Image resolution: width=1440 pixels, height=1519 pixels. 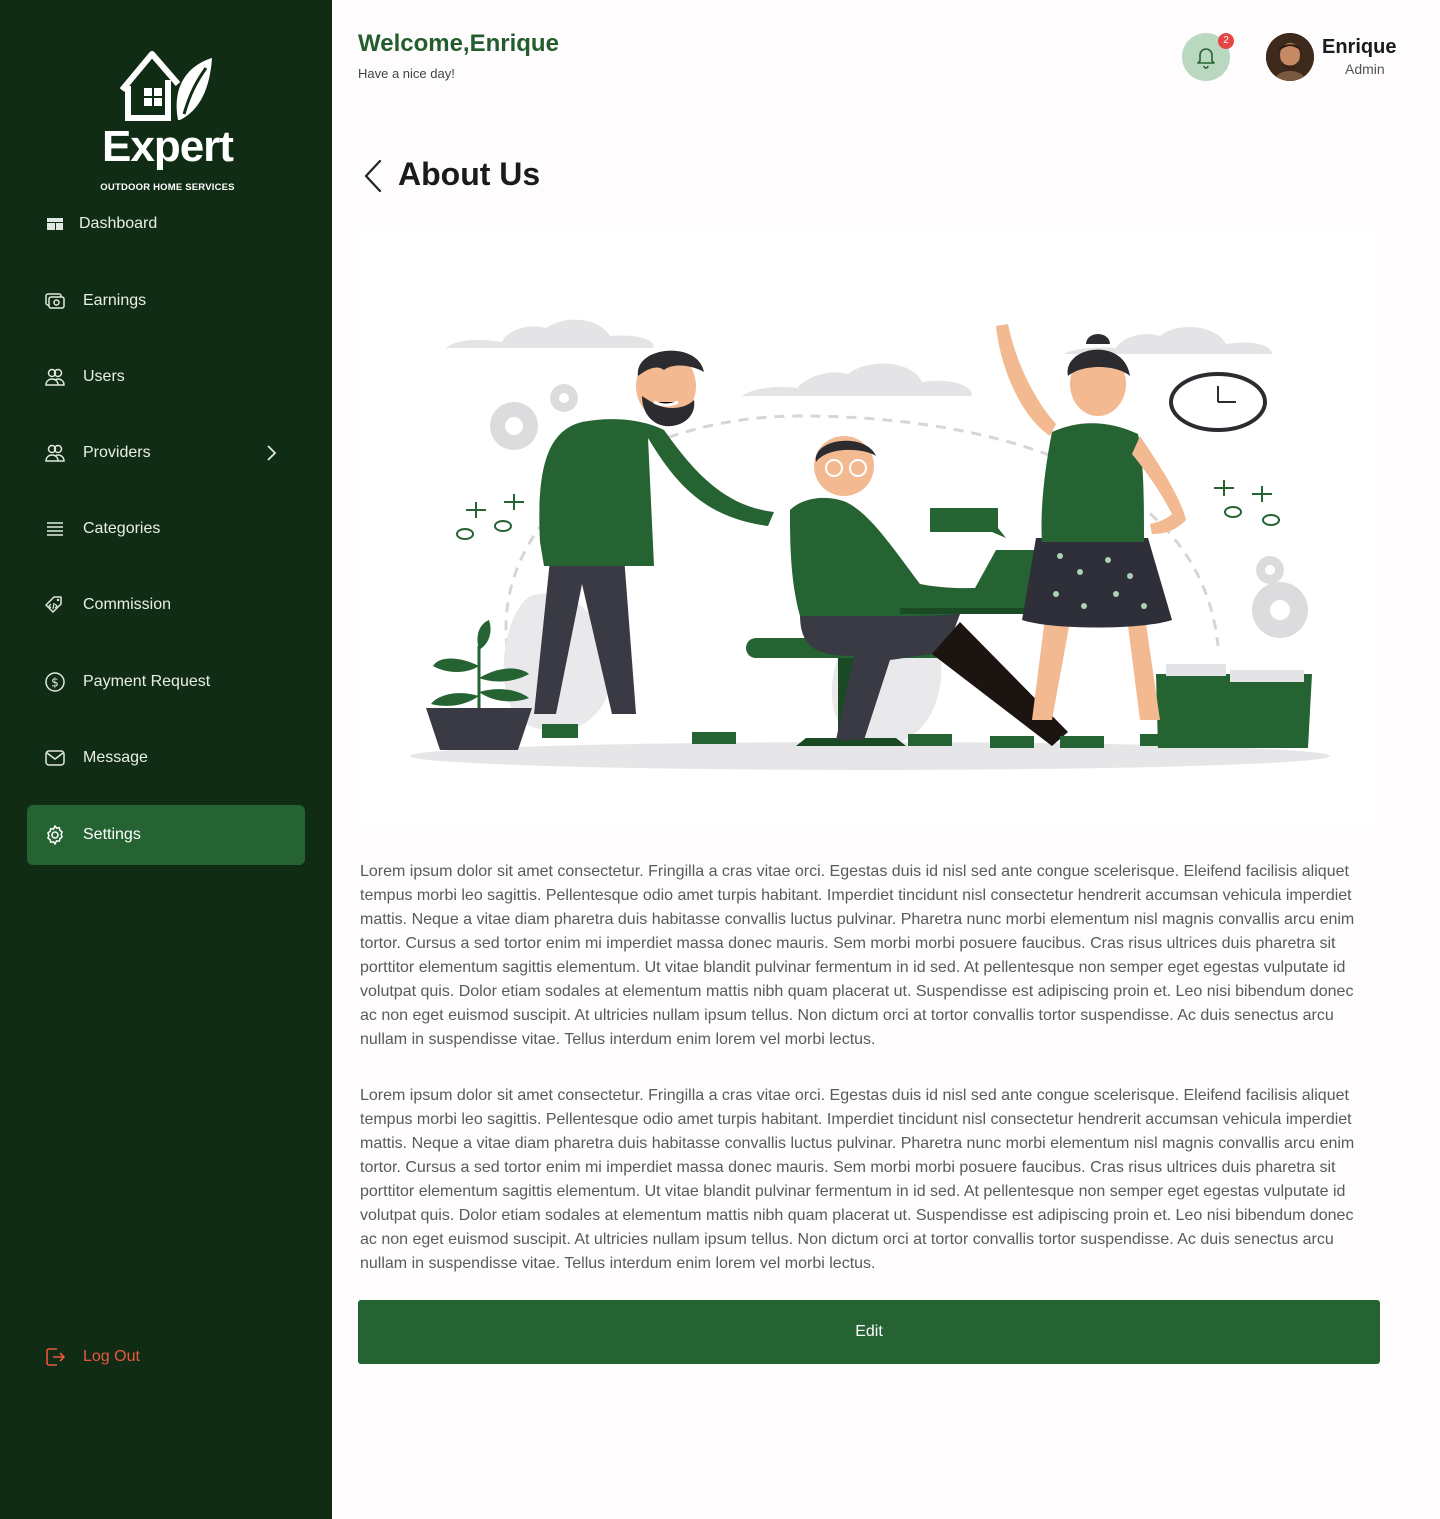 I want to click on user-photo-icon, so click(x=1290, y=57).